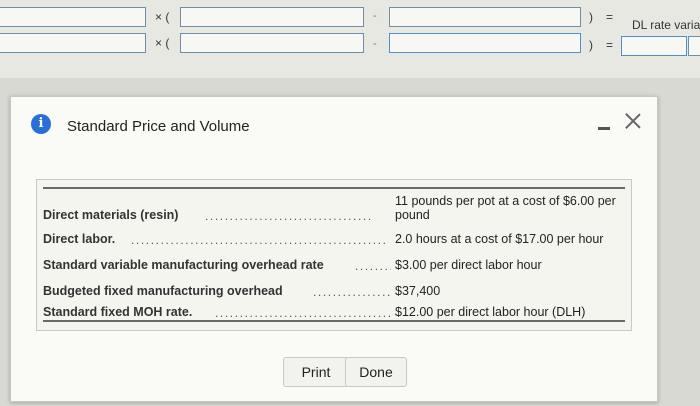 The width and height of the screenshot is (700, 406). I want to click on close-icon, so click(633, 121).